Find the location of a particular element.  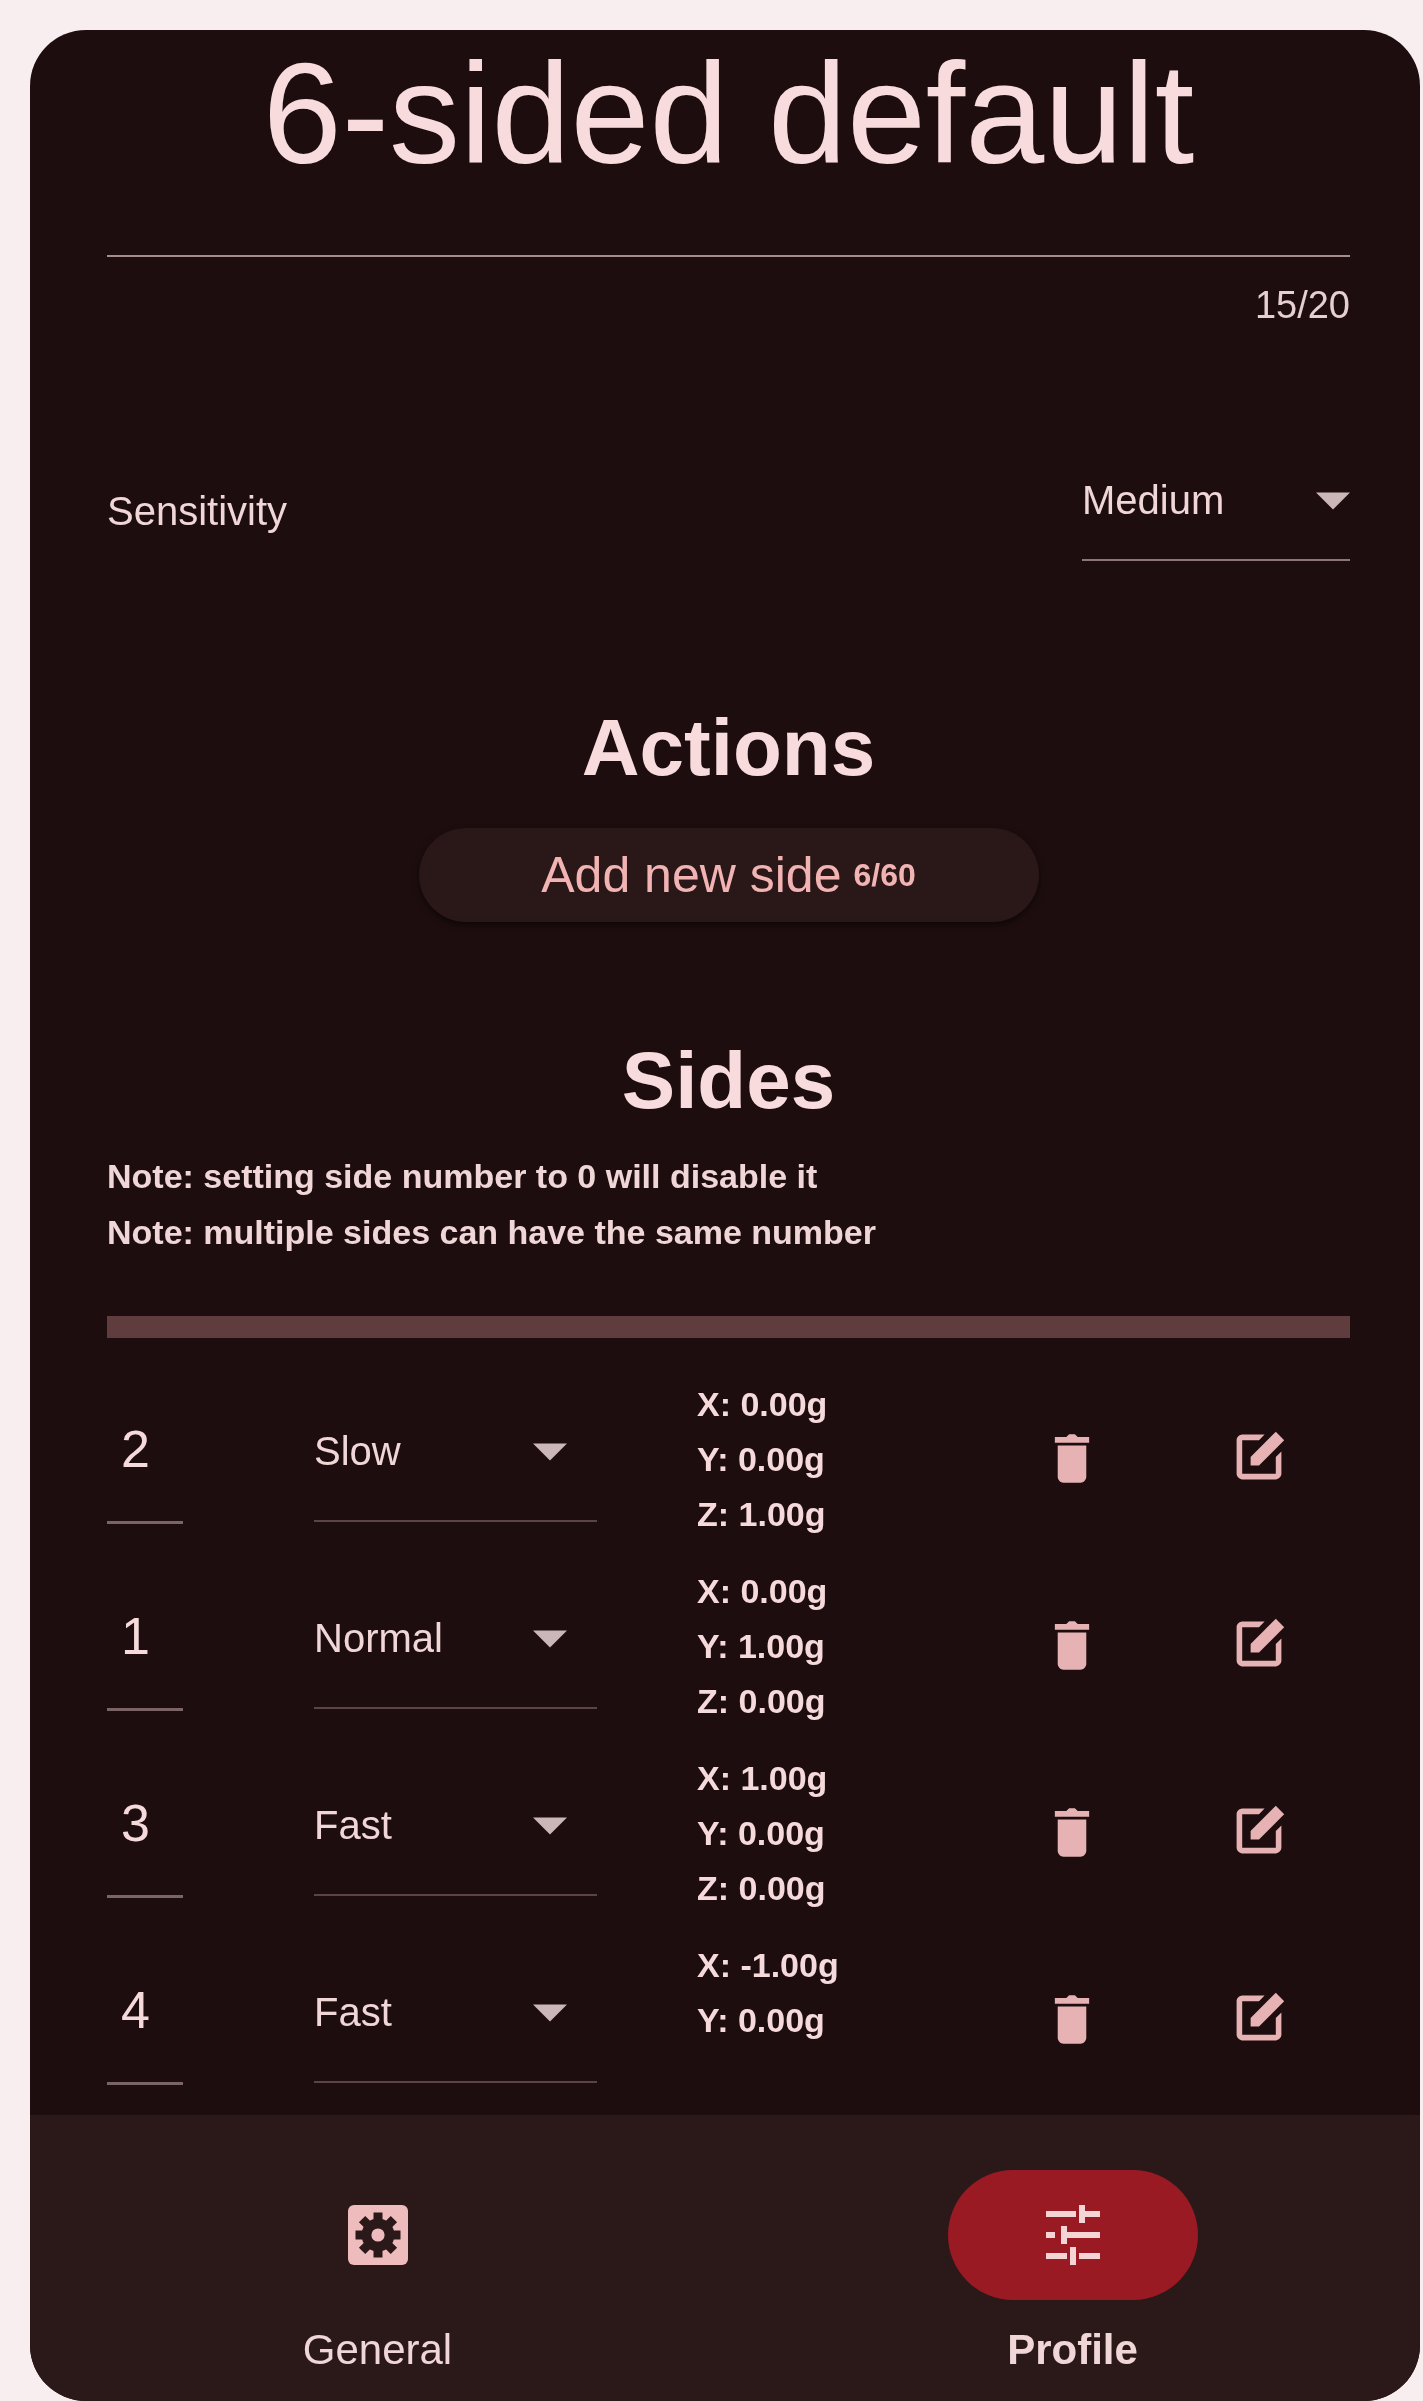

section-heading: Sides is located at coordinates (728, 1081).